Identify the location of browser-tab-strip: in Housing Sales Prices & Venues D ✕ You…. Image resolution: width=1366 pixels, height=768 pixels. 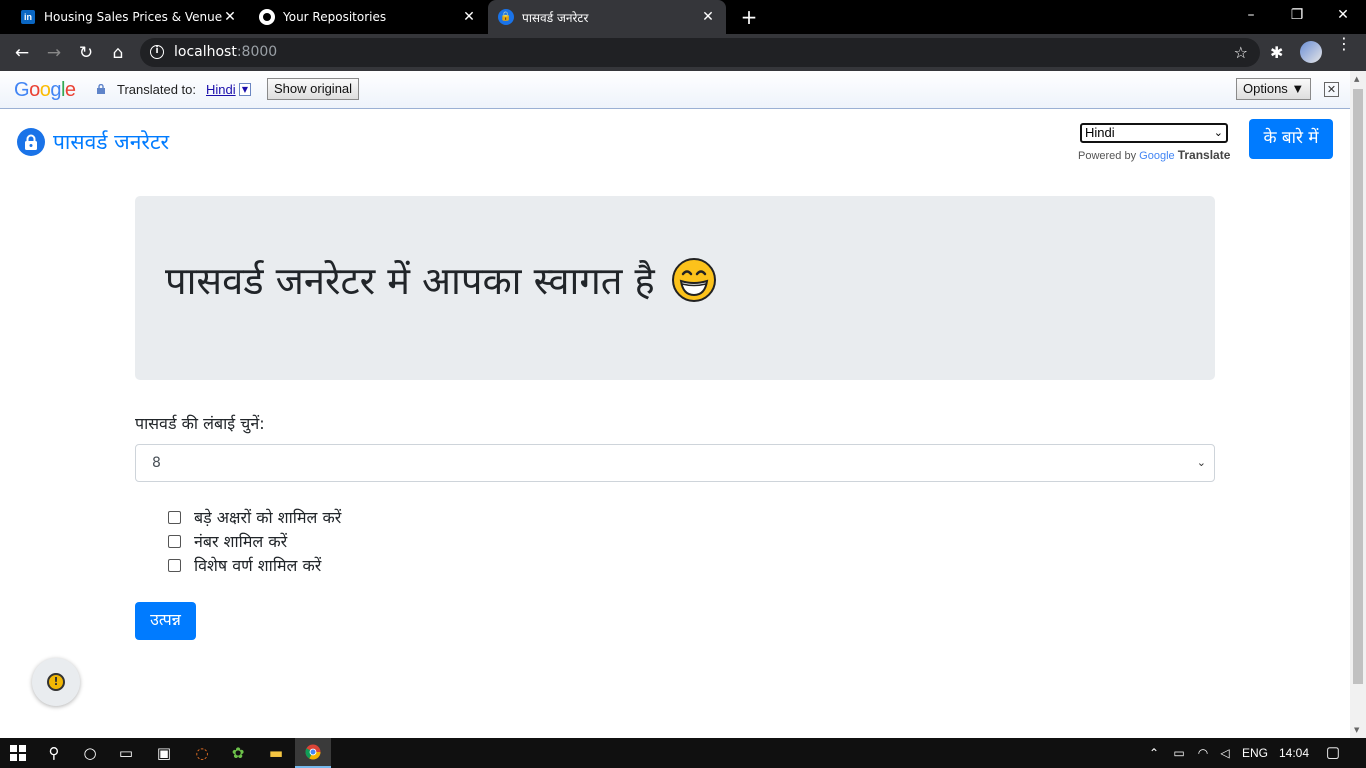
(683, 17).